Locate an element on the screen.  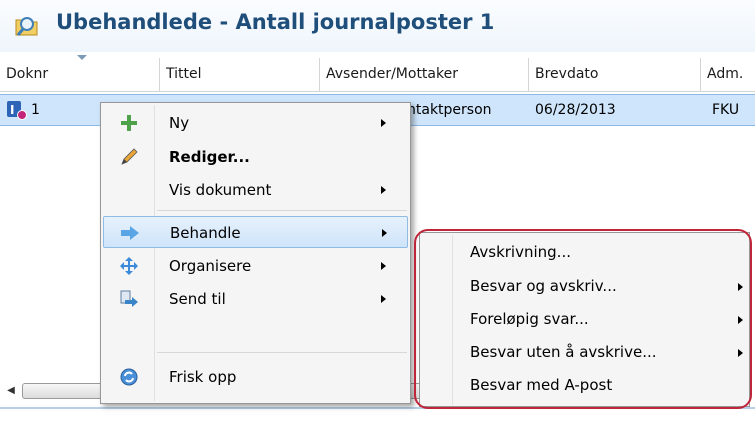
column-header-brevdato: Brevdato is located at coordinates (615, 74).